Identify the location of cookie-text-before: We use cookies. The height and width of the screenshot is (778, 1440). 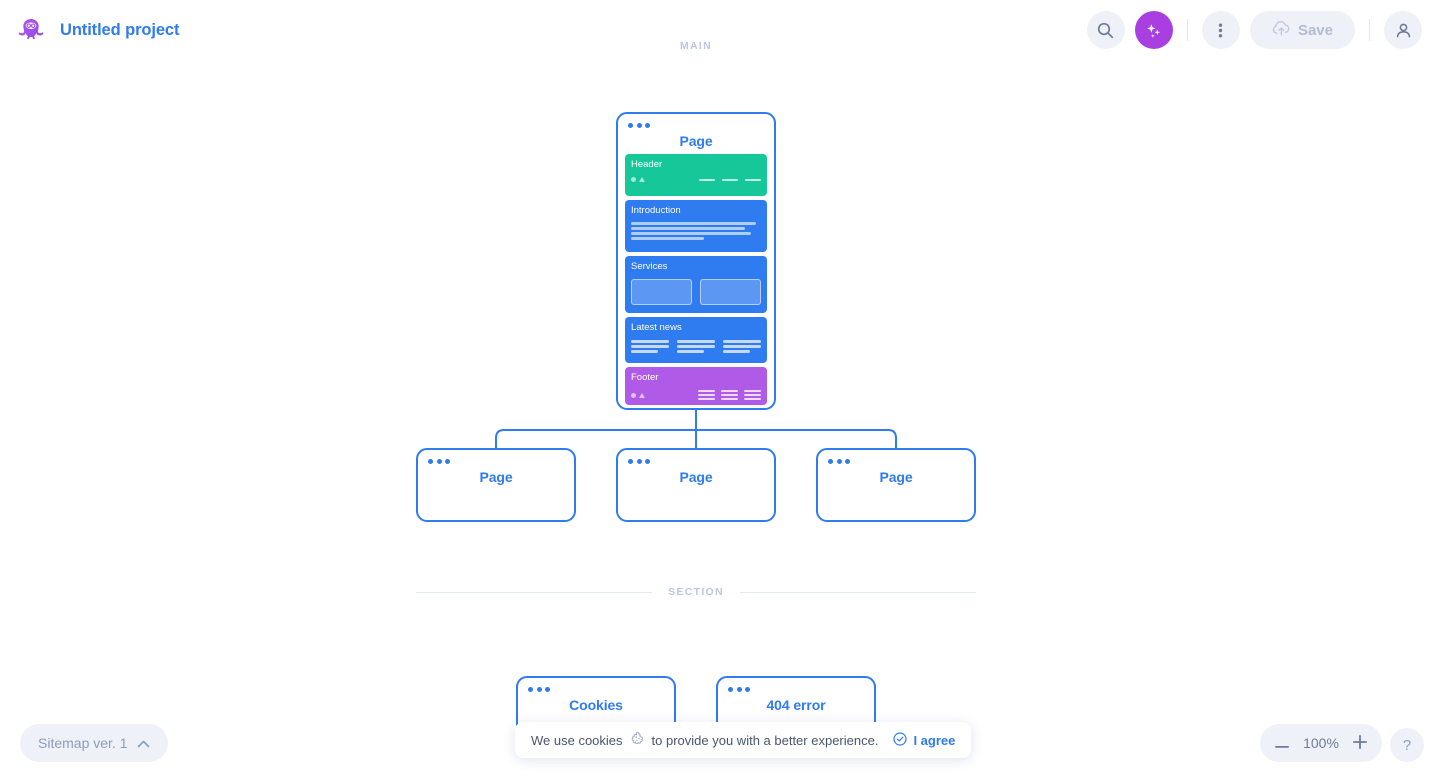
(577, 740).